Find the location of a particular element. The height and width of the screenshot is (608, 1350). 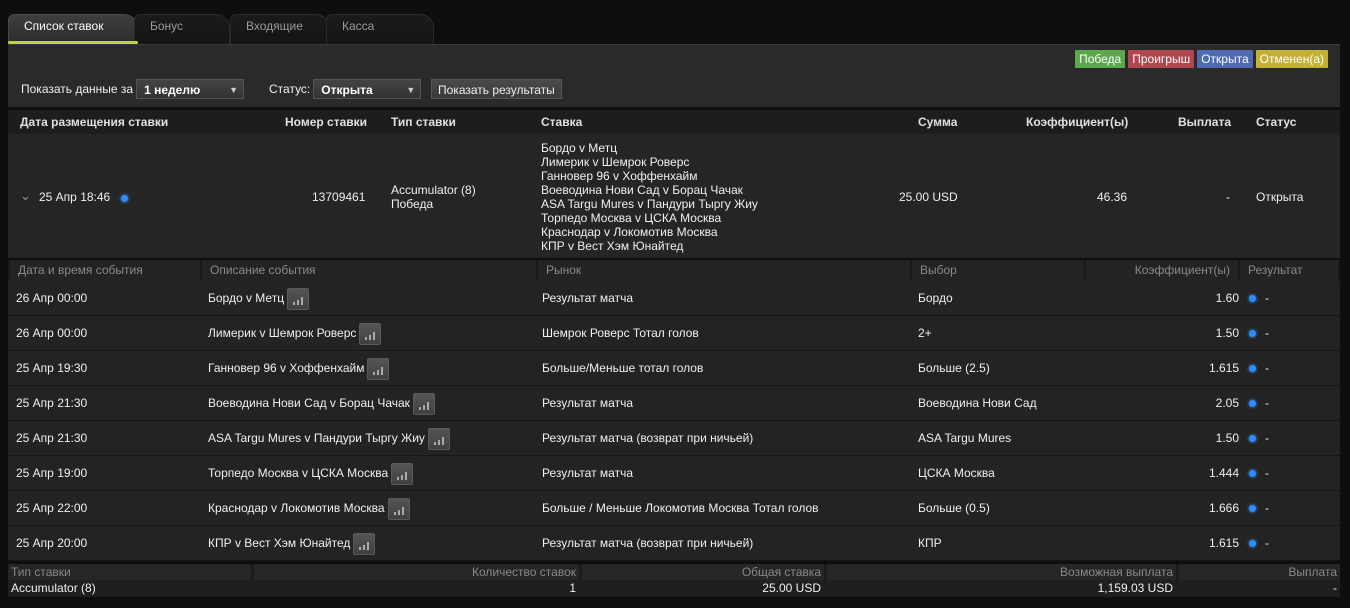

selection-event: Торпедо Москва v ЦСКА Москва is located at coordinates (311, 473).